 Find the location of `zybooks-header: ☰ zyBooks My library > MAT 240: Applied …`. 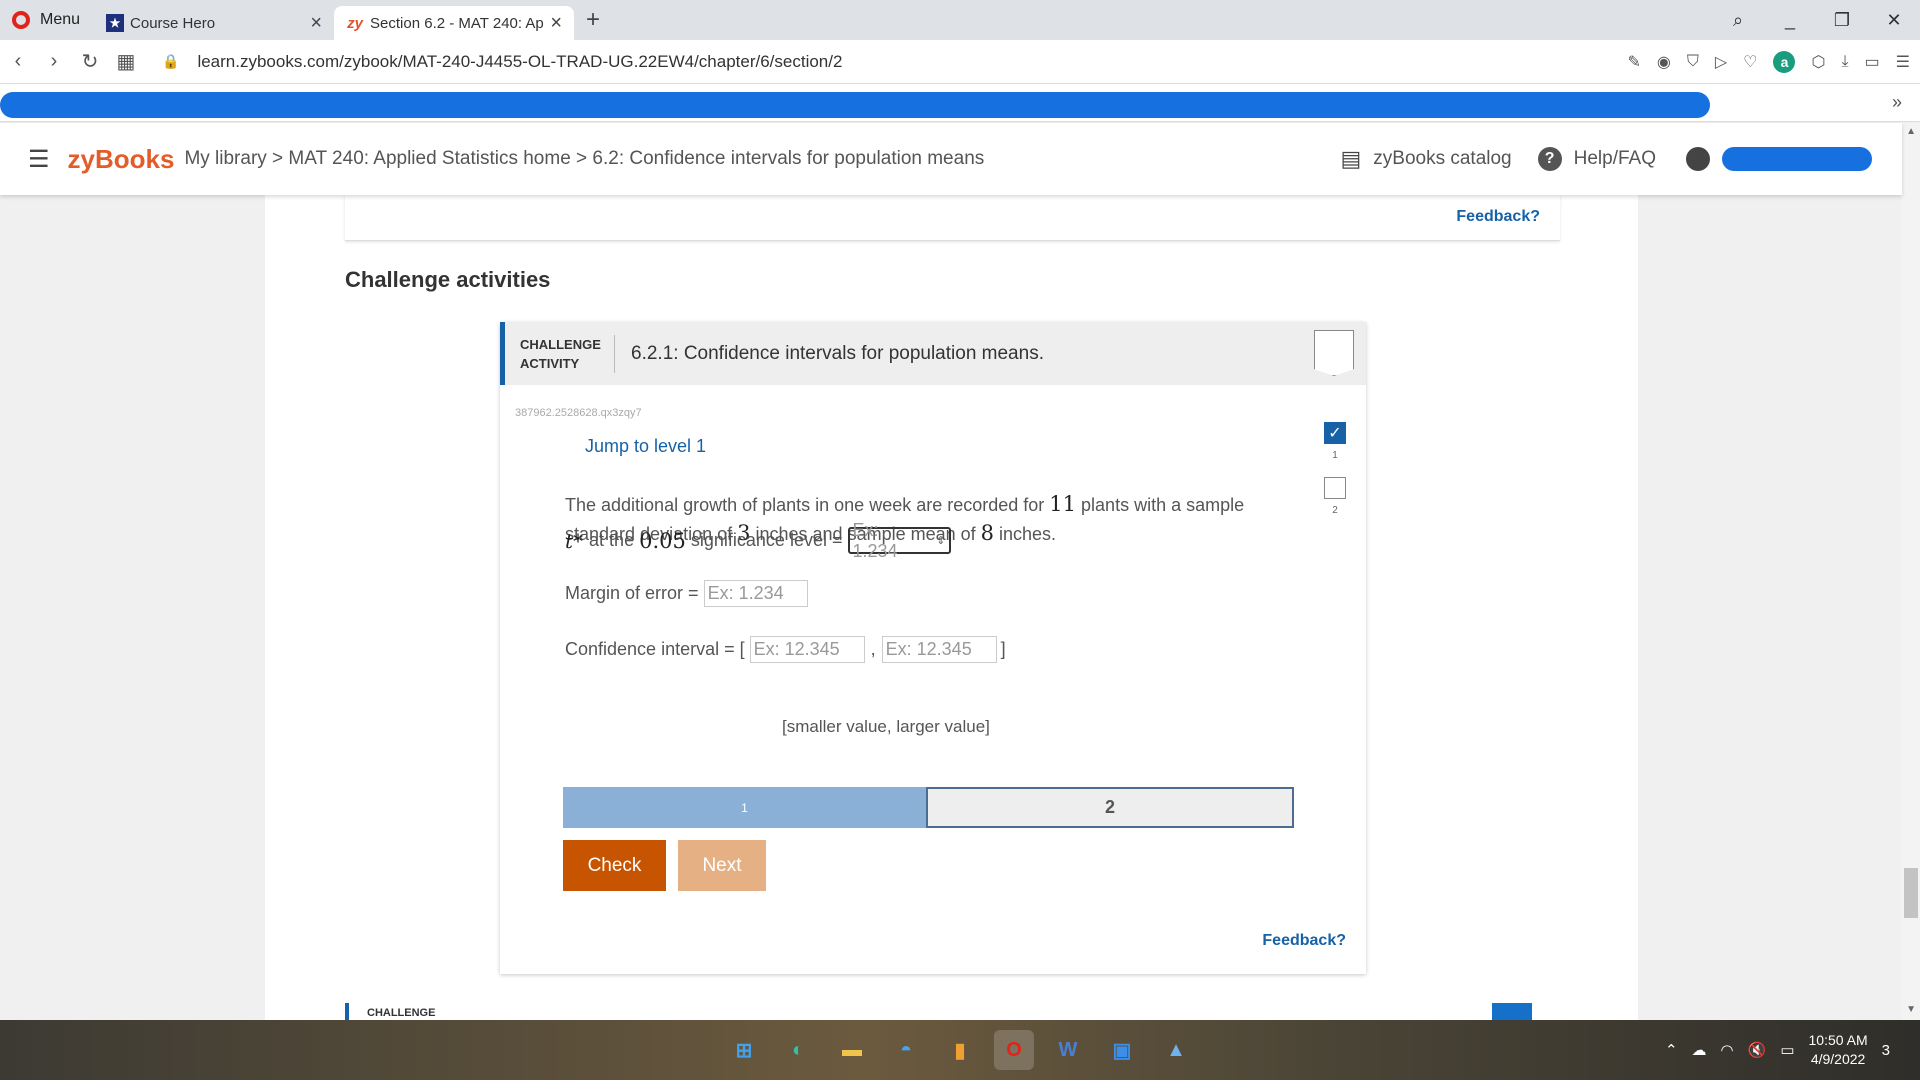

zybooks-header: ☰ zyBooks My library > MAT 240: Applied … is located at coordinates (951, 159).